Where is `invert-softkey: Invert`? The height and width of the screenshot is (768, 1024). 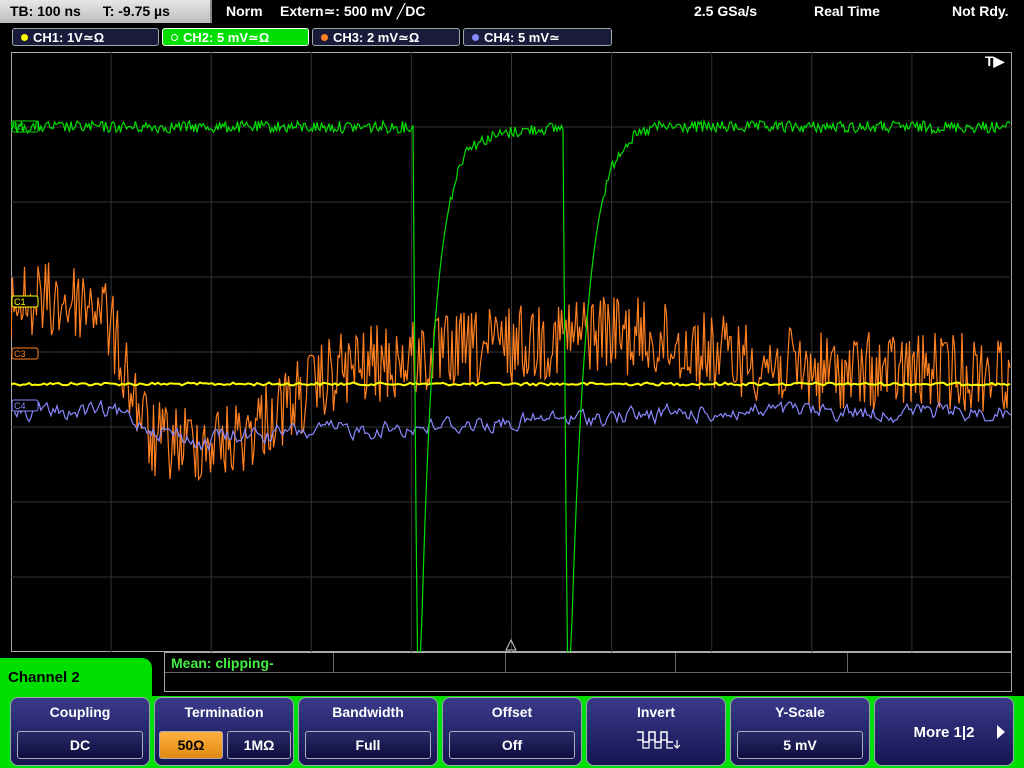
invert-softkey: Invert is located at coordinates (656, 731).